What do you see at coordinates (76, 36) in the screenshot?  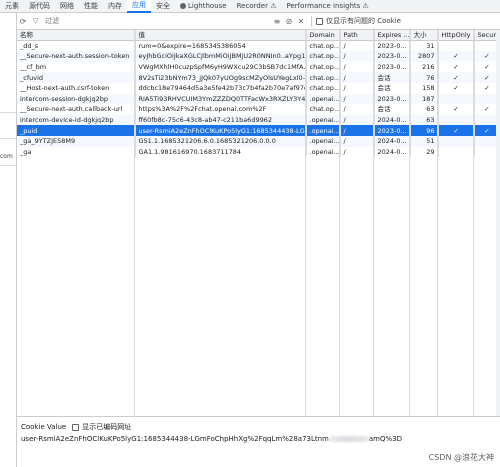 I see `column-header-name: 名称` at bounding box center [76, 36].